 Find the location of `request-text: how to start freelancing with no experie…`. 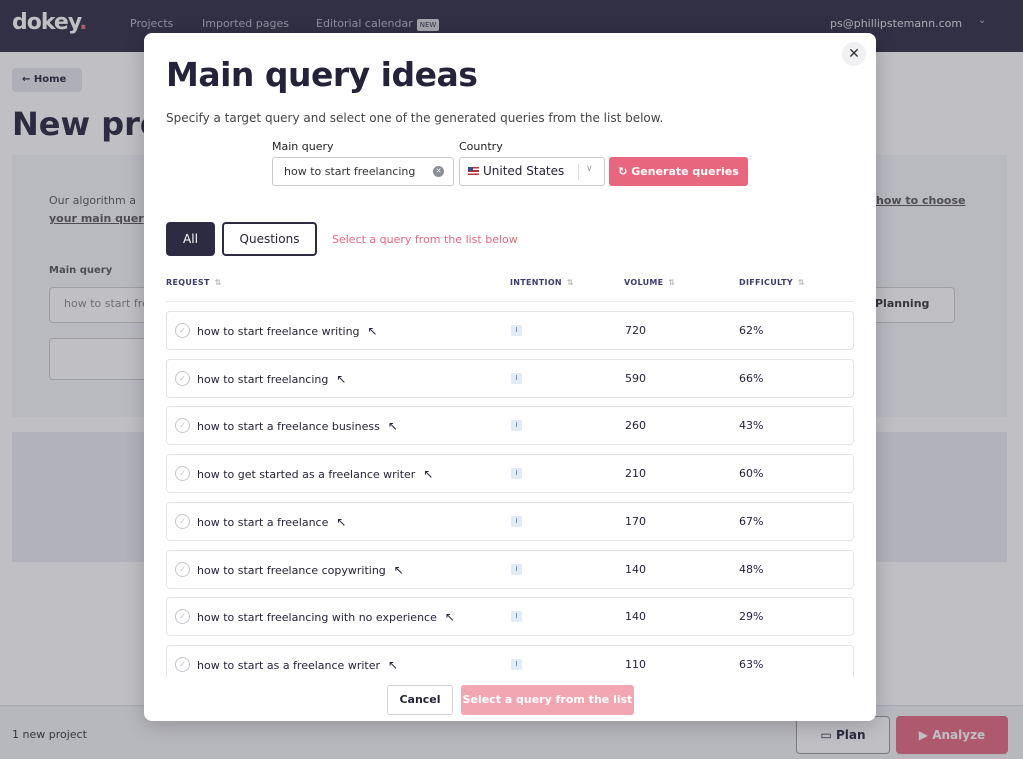

request-text: how to start freelancing with no experie… is located at coordinates (326, 617).